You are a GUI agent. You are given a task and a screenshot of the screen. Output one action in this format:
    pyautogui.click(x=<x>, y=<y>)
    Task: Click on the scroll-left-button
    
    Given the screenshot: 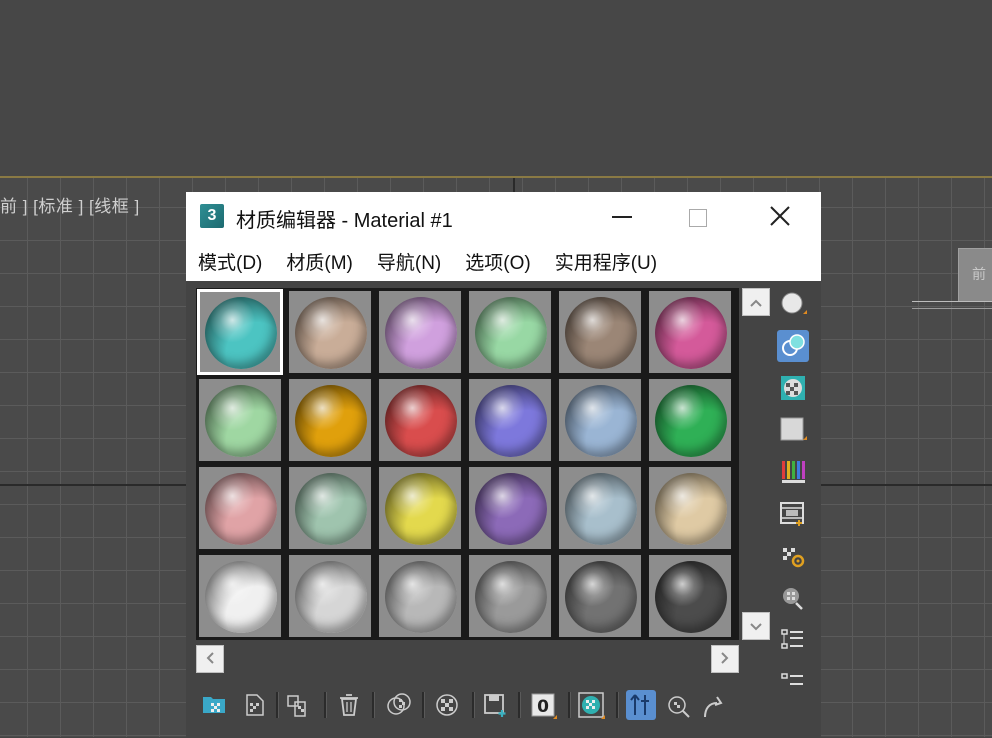 What is the action you would take?
    pyautogui.click(x=210, y=659)
    